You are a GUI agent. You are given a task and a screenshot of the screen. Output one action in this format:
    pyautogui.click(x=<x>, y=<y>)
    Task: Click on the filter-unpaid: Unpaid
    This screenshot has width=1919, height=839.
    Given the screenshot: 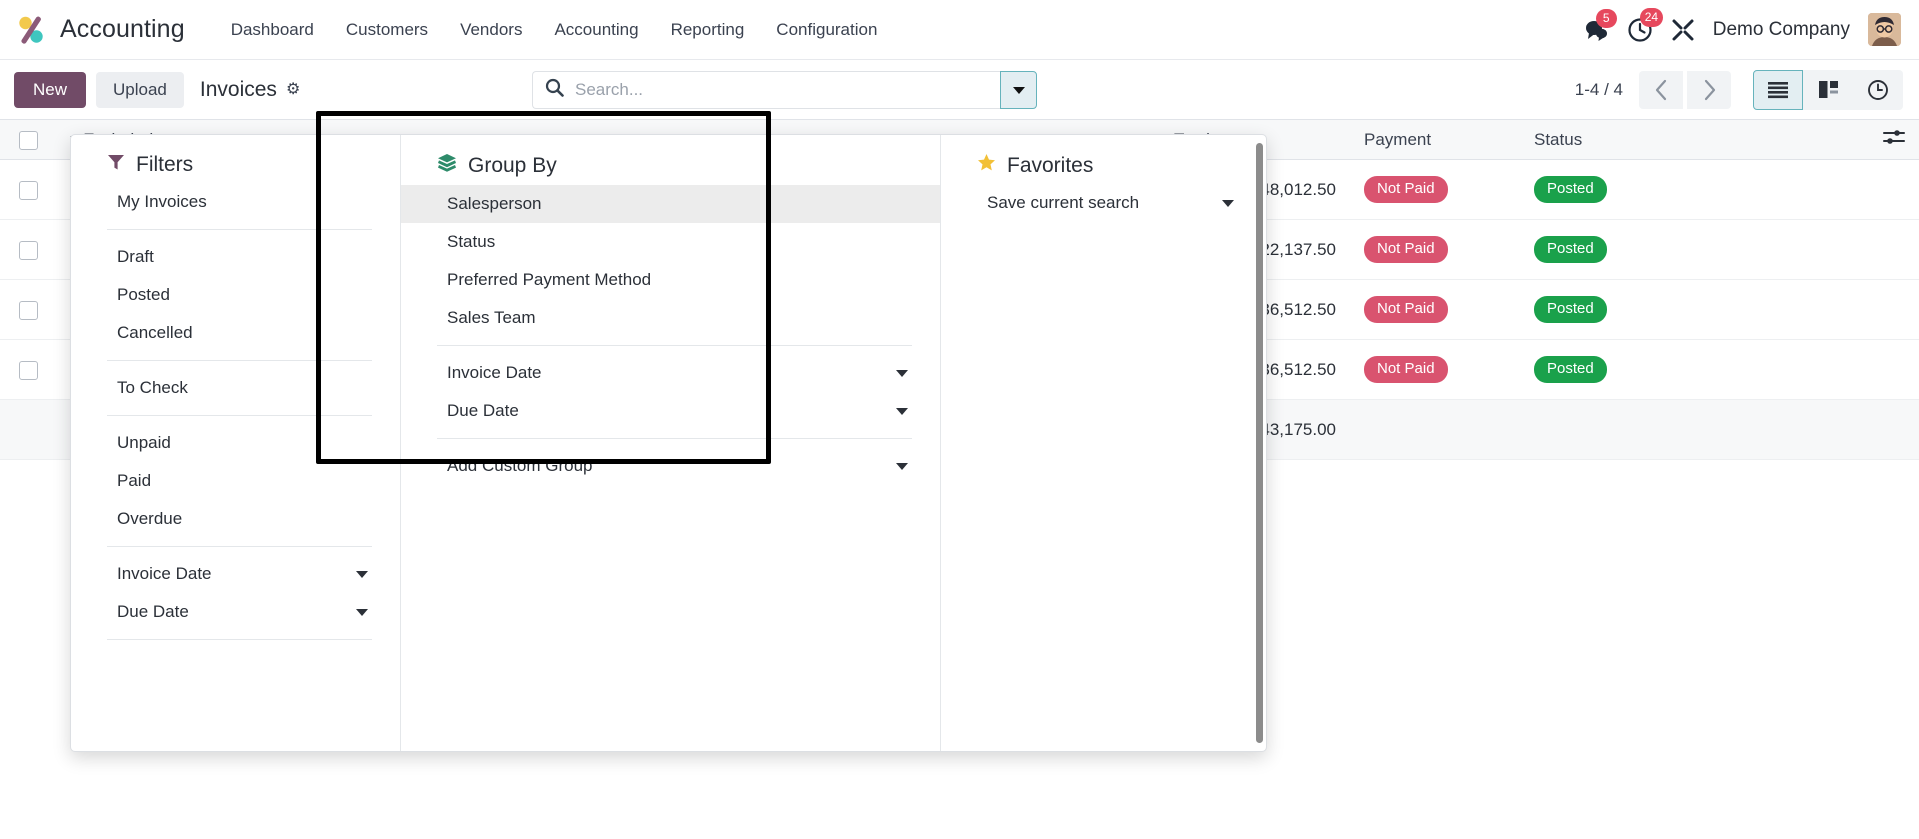 What is the action you would take?
    pyautogui.click(x=235, y=443)
    